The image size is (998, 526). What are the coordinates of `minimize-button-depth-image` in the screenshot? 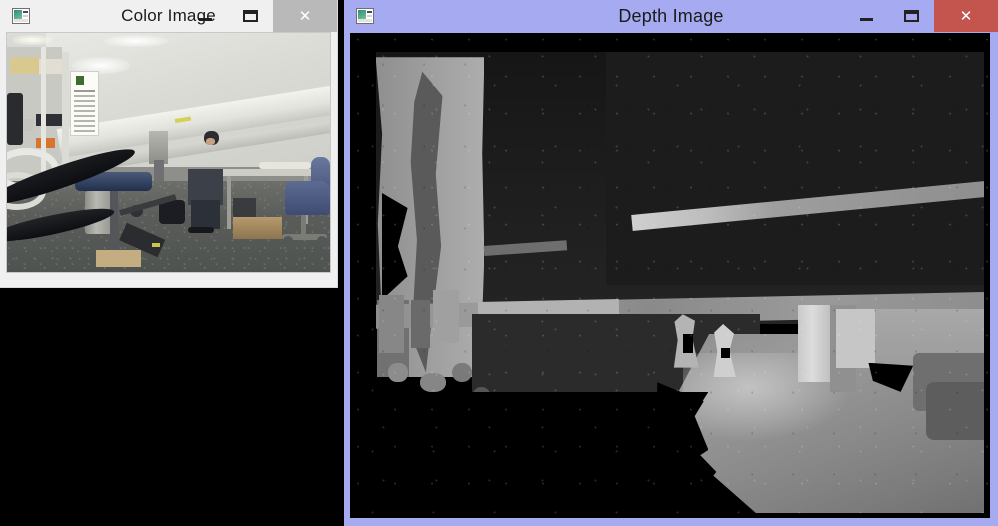 It's located at (866, 16).